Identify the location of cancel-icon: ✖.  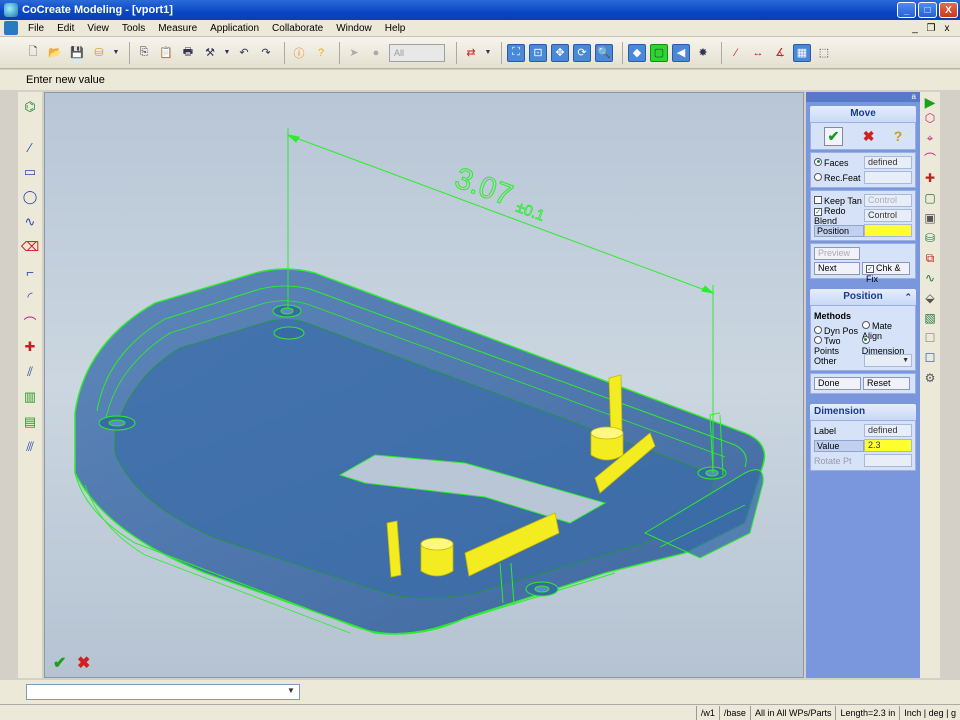
(869, 136).